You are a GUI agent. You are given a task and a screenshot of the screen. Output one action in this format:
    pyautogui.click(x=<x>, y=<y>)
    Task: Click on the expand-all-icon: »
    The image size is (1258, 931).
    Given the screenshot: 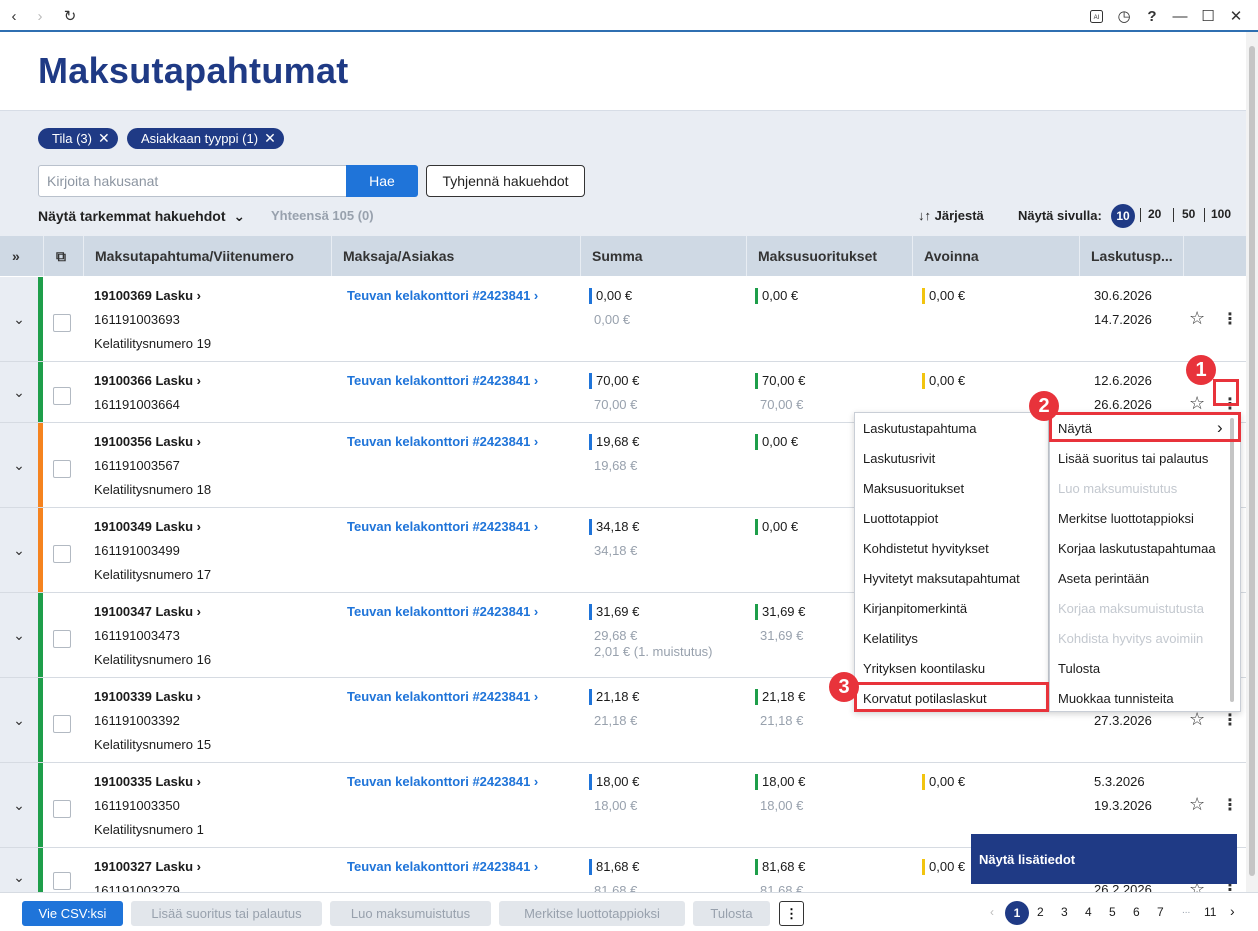 What is the action you would take?
    pyautogui.click(x=19, y=256)
    